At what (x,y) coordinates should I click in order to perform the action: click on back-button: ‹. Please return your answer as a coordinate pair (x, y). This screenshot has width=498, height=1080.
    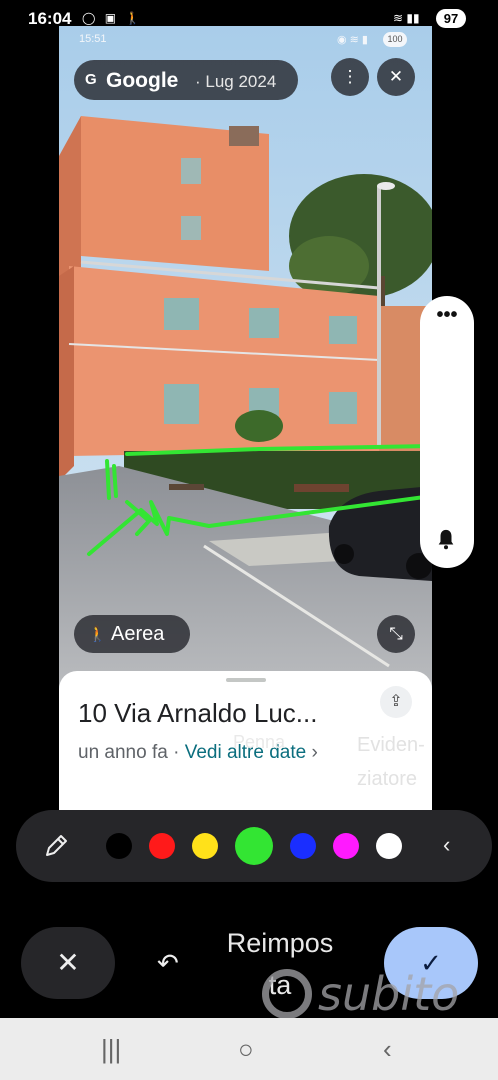
    Looking at the image, I should click on (387, 1049).